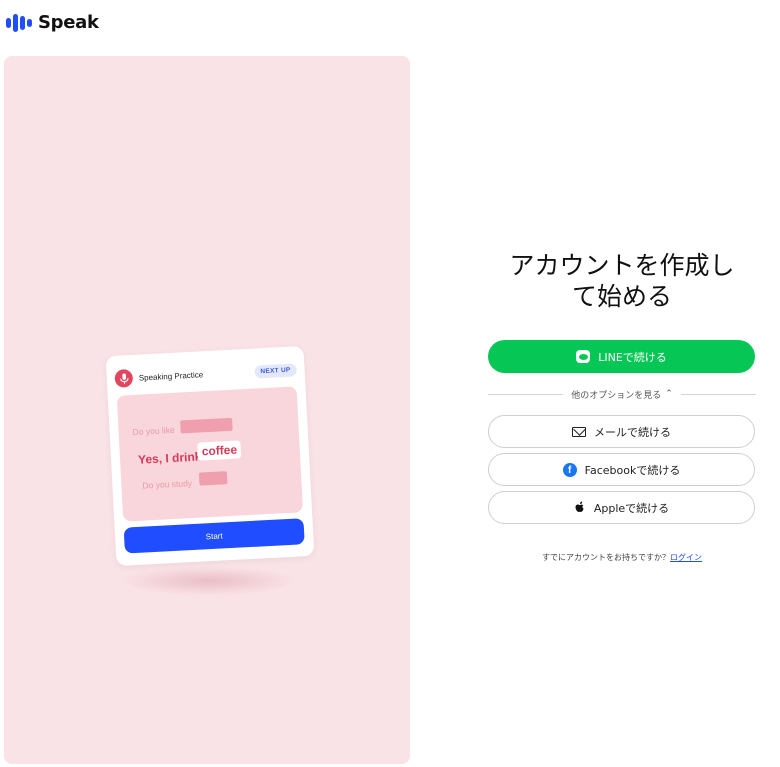  I want to click on line-signup-button: LINEで続ける, so click(621, 356).